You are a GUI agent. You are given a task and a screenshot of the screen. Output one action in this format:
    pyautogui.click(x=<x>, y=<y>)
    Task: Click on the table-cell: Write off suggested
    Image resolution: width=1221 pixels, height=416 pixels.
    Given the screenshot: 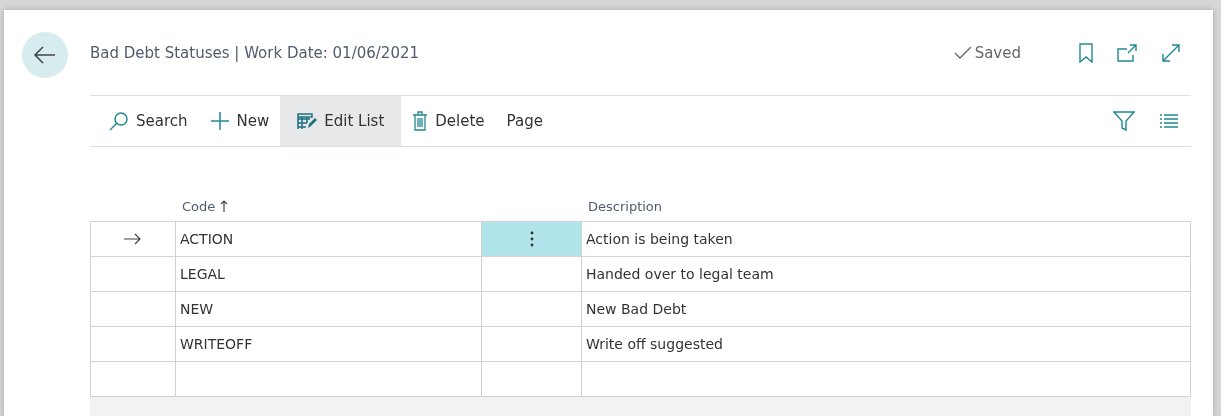 What is the action you would take?
    pyautogui.click(x=886, y=344)
    